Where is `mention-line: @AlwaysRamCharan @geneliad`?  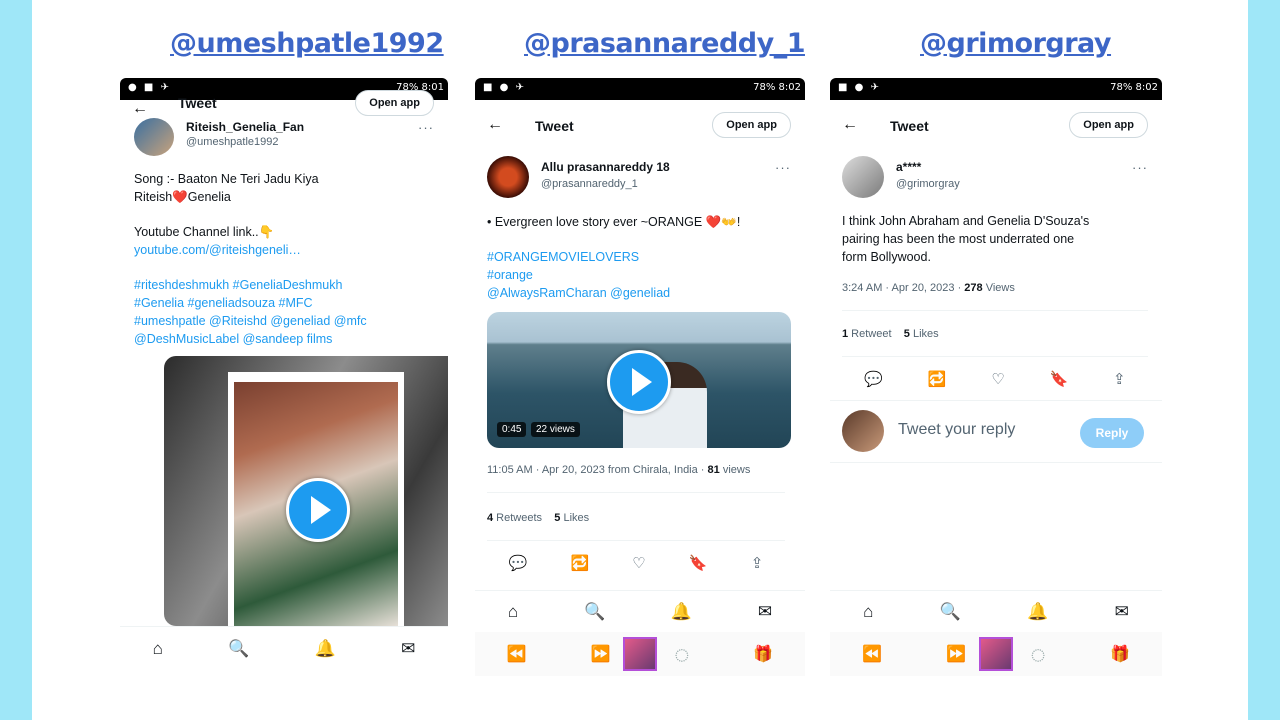
mention-line: @AlwaysRamCharan @geneliad is located at coordinates (578, 293).